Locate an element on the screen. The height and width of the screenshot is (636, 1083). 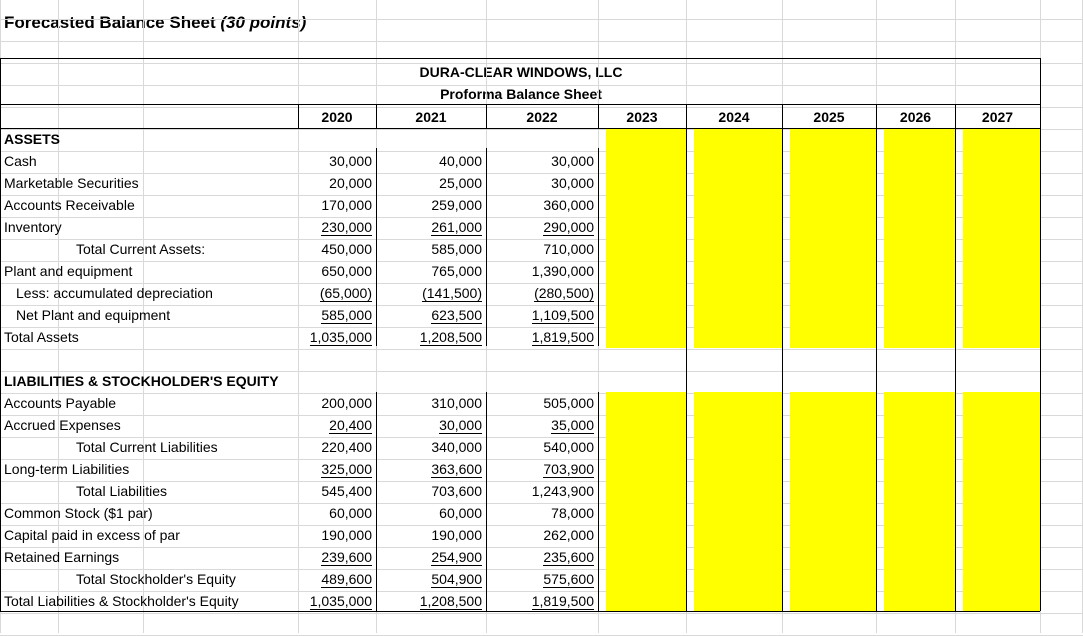
value-cell: 1,390,000 is located at coordinates (540, 271).